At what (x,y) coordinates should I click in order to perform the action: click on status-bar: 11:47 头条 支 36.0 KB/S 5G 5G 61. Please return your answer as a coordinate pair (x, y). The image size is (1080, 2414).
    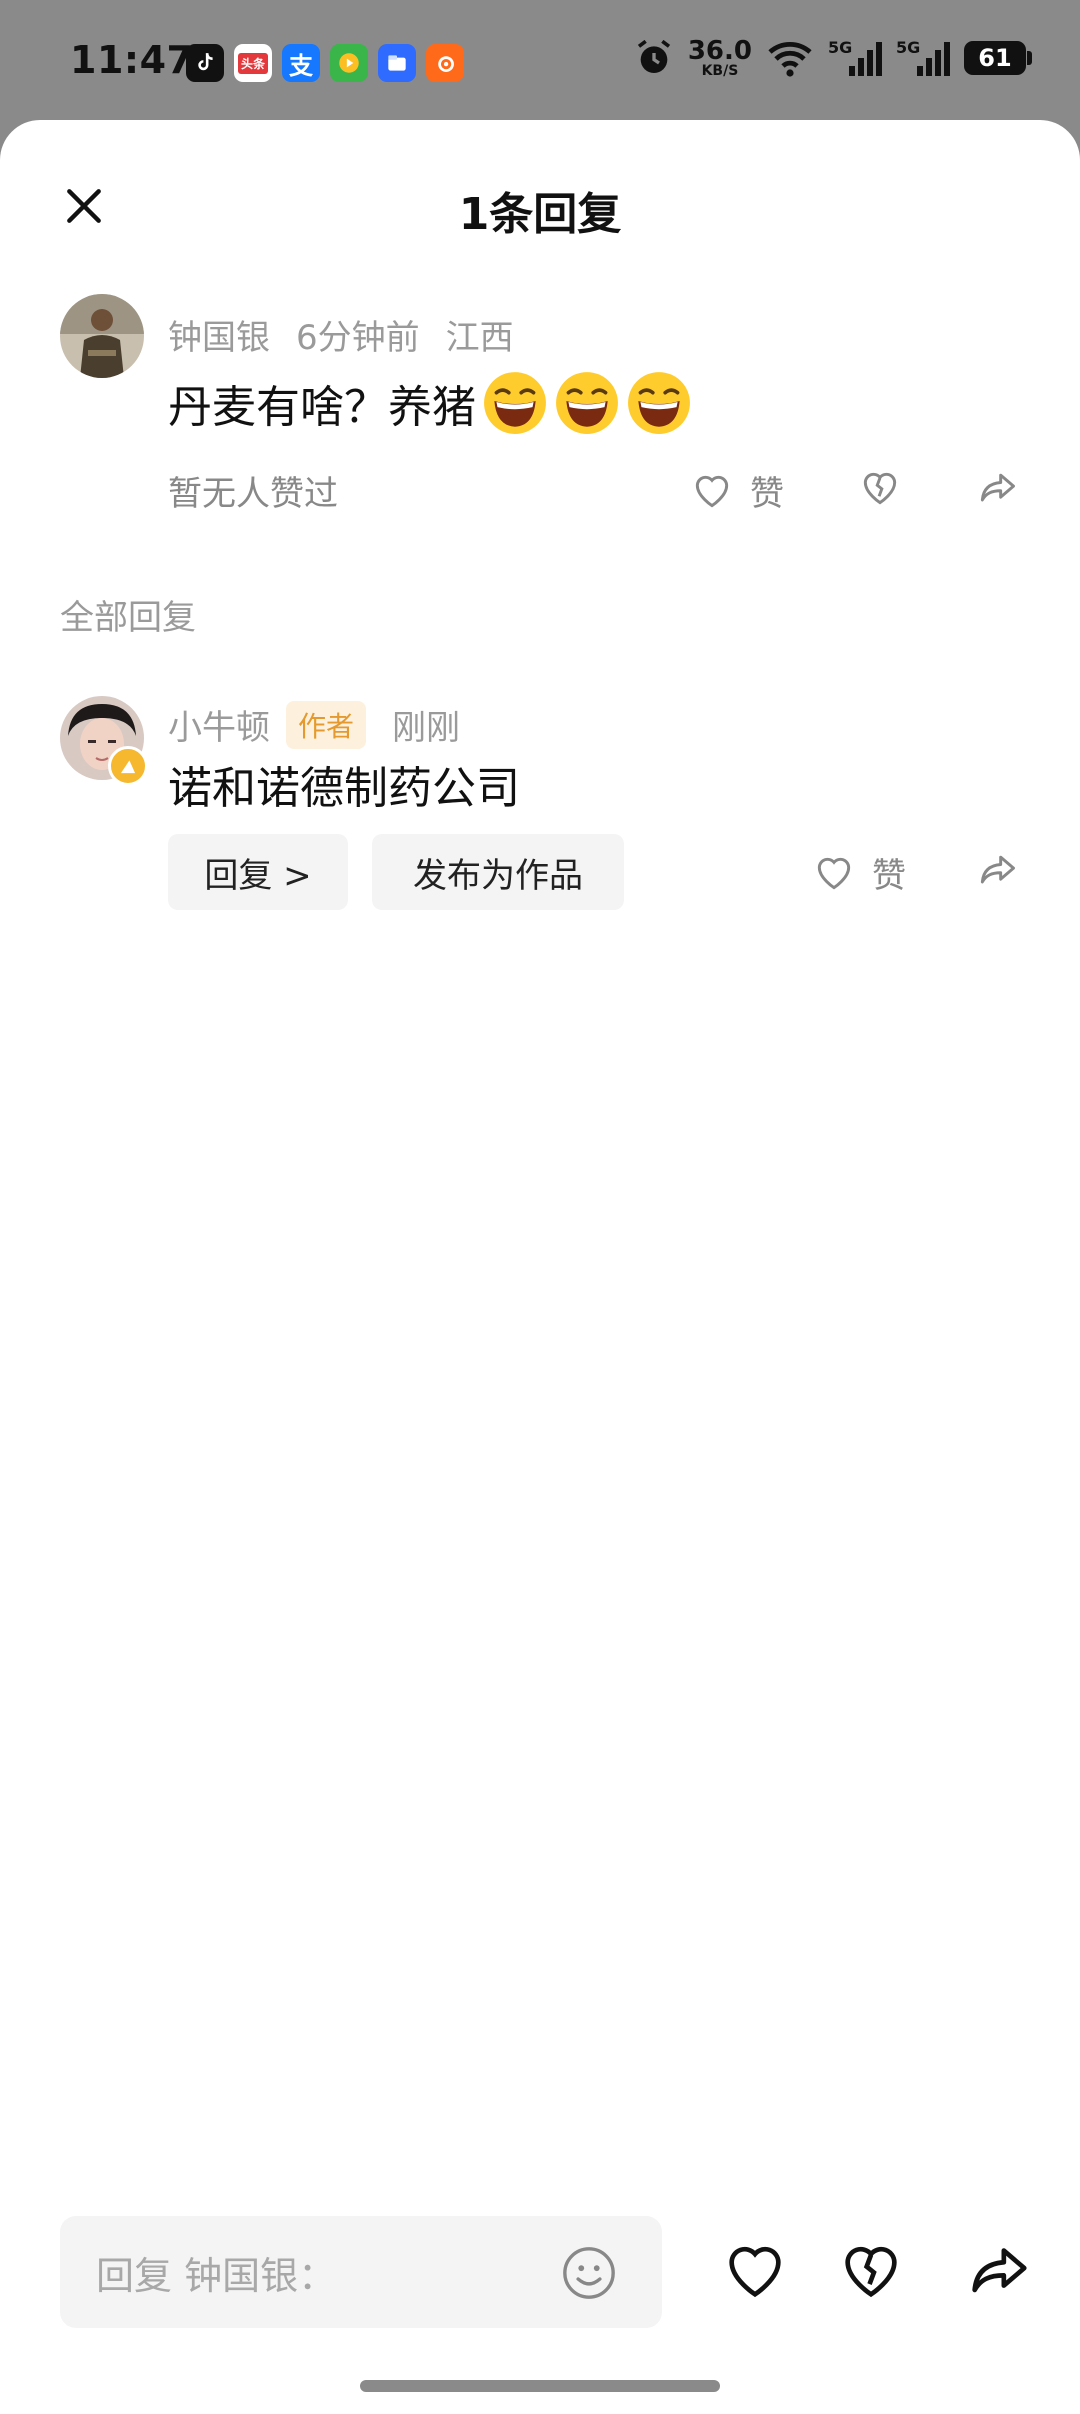
    Looking at the image, I should click on (540, 61).